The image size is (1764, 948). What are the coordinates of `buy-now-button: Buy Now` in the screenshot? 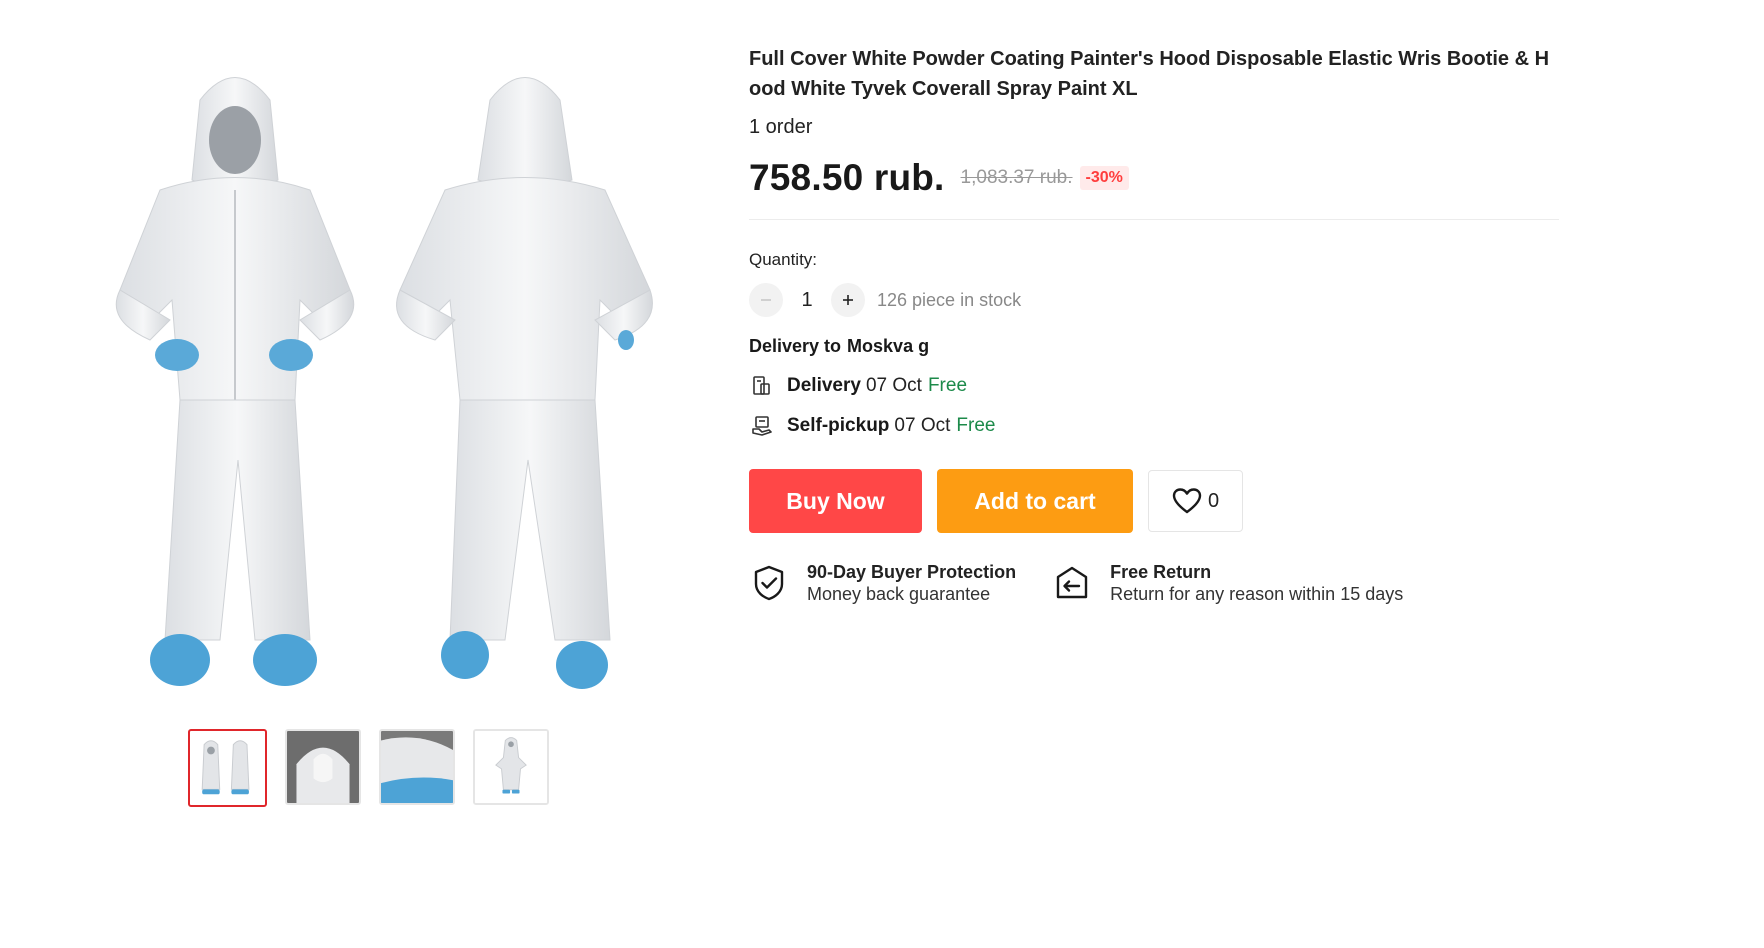 It's located at (835, 501).